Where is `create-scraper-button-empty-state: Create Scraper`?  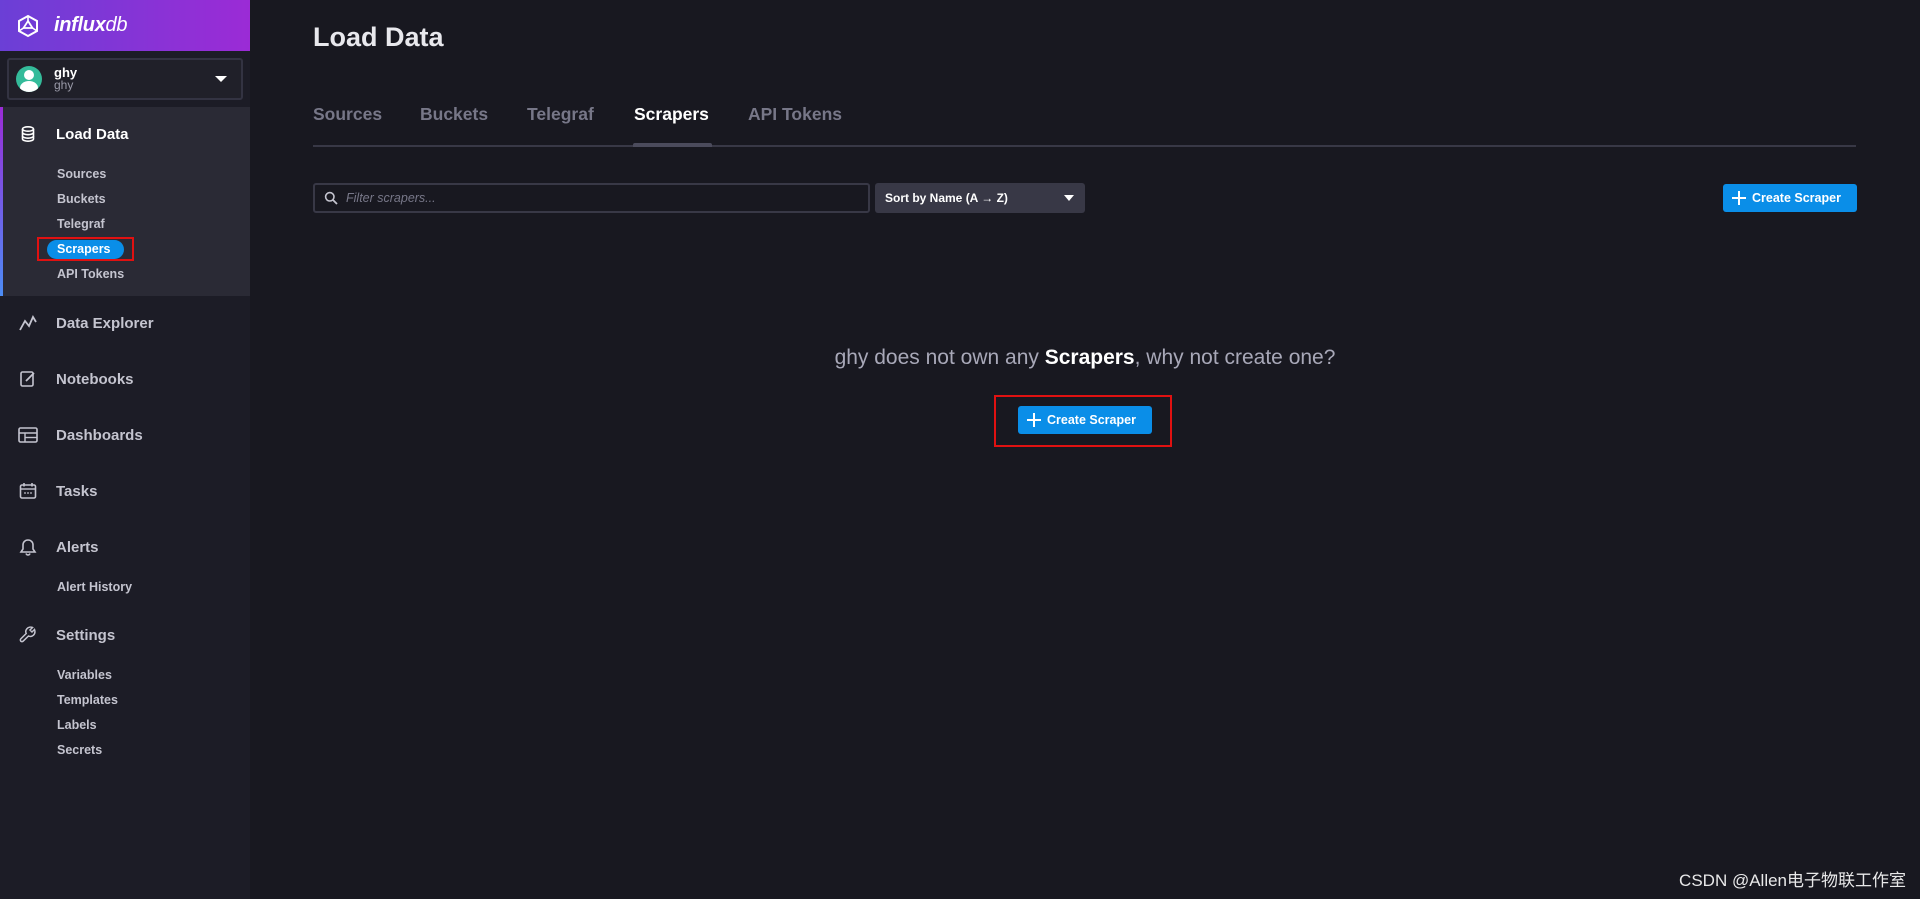 create-scraper-button-empty-state: Create Scraper is located at coordinates (1085, 420).